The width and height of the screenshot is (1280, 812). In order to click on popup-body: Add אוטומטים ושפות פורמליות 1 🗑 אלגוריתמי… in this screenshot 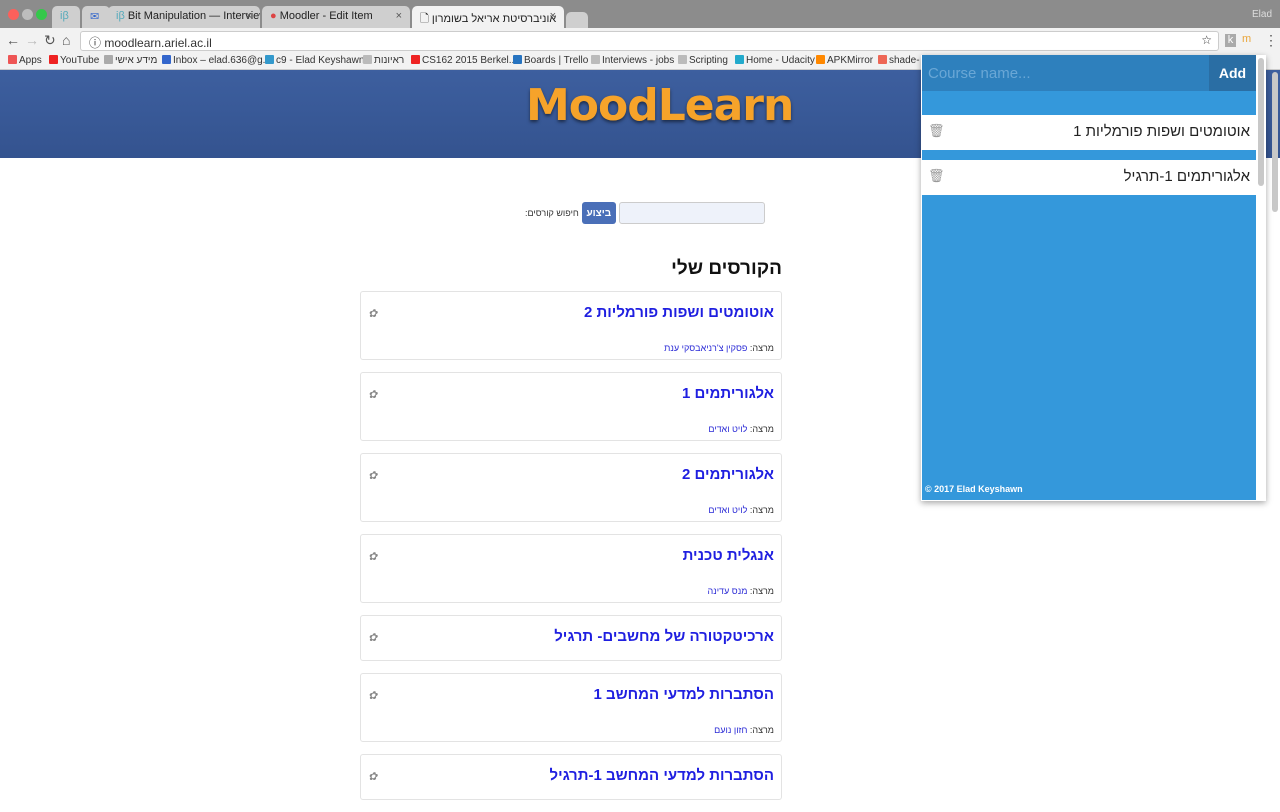, I will do `click(1089, 277)`.